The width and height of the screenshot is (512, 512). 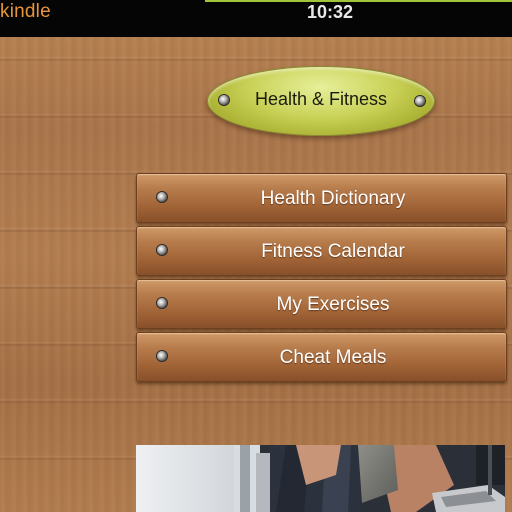 I want to click on my-exercises-button: My Exercises, so click(x=321, y=304).